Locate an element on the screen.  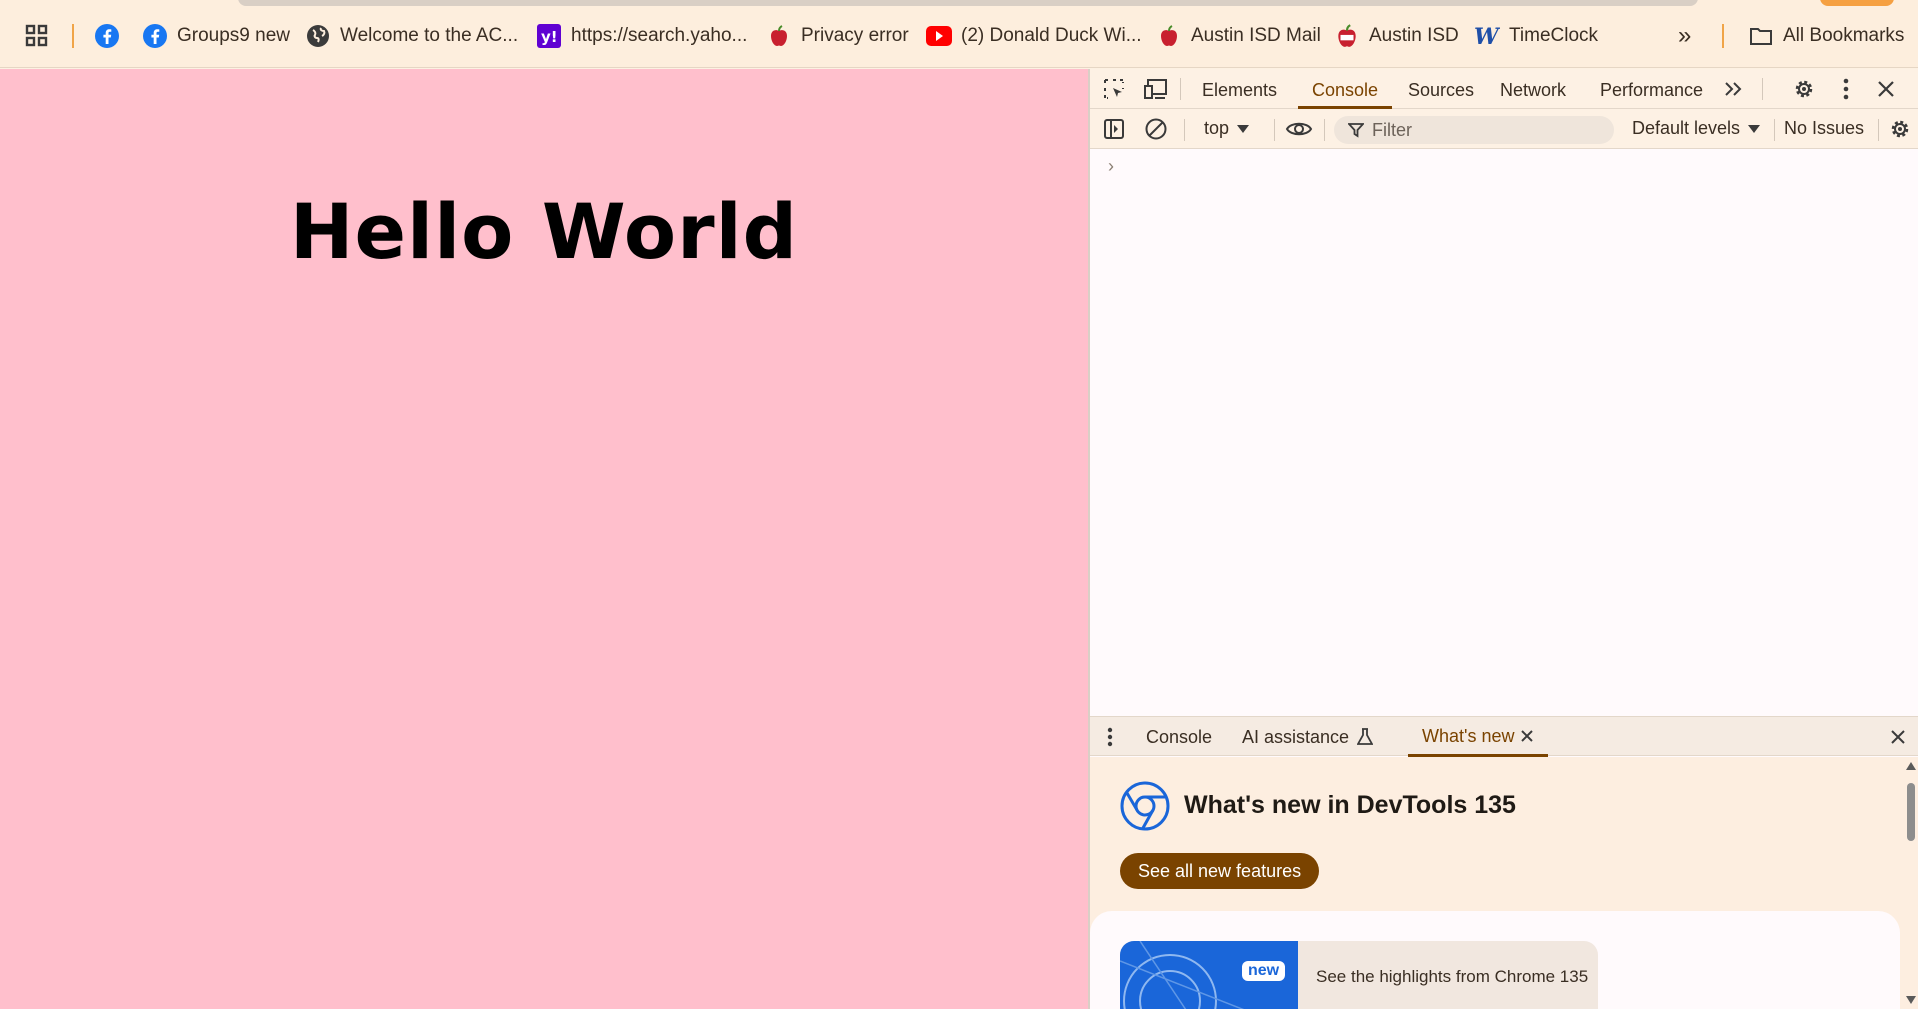
customize-devtools-button is located at coordinates (1846, 89).